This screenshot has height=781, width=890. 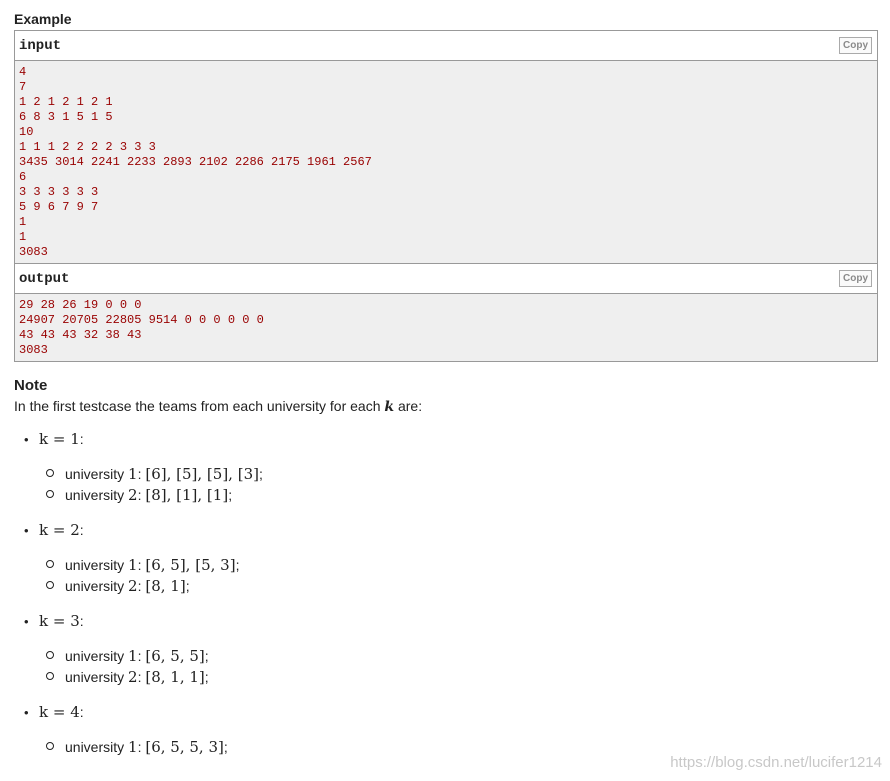 What do you see at coordinates (59, 192) in the screenshot?
I see `input-line: 3 3 3 3 3 3` at bounding box center [59, 192].